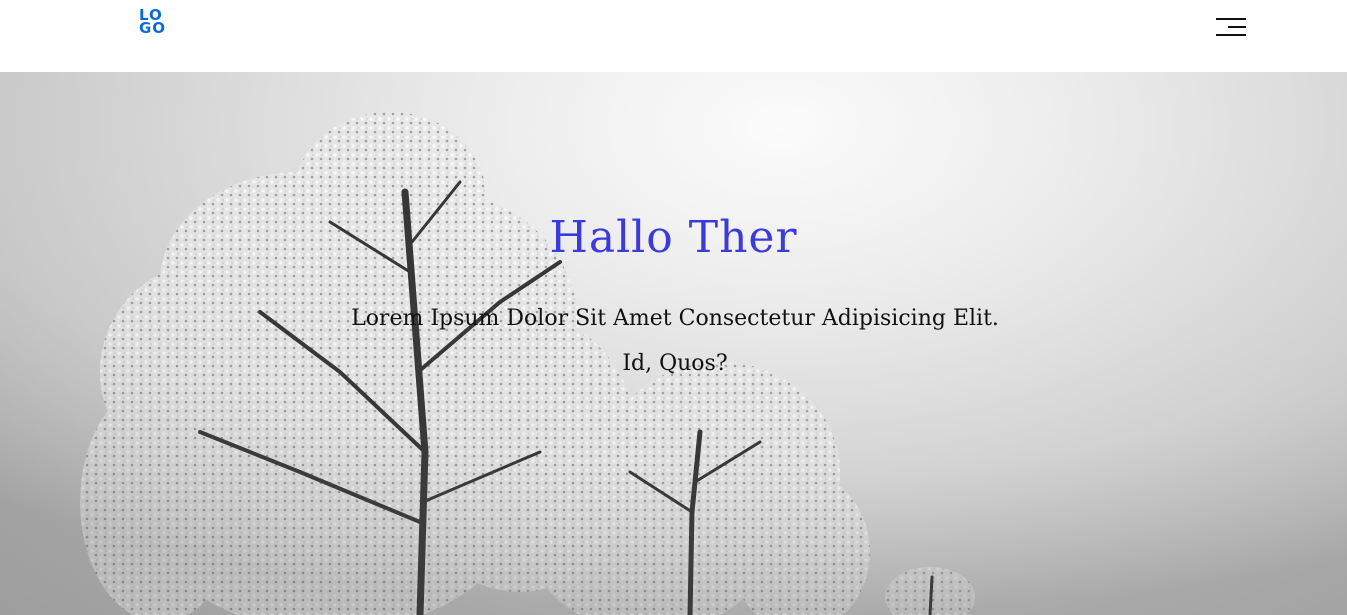 This screenshot has height=615, width=1347. Describe the element at coordinates (673, 36) in the screenshot. I see `top-navbar: LO GO` at that location.